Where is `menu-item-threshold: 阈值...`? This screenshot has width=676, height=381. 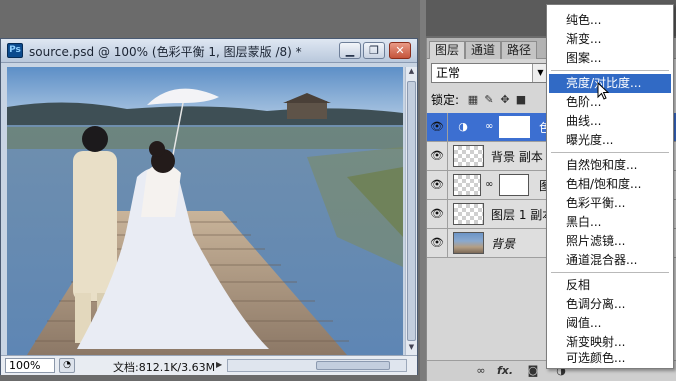 menu-item-threshold: 阈值... is located at coordinates (610, 323).